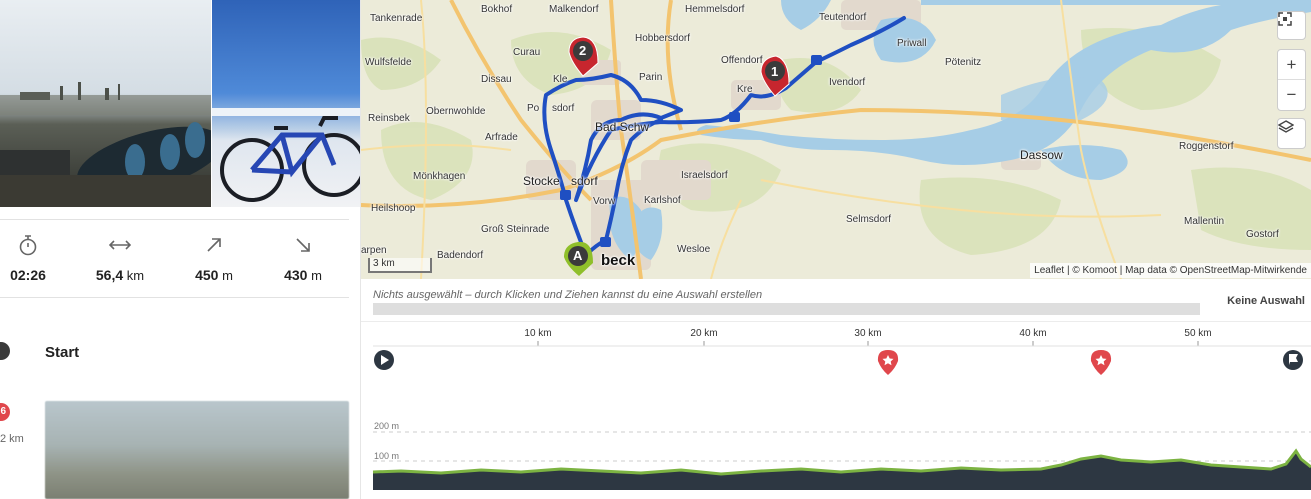  Describe the element at coordinates (574, 9) in the screenshot. I see `map-label: Malkendorf` at that location.